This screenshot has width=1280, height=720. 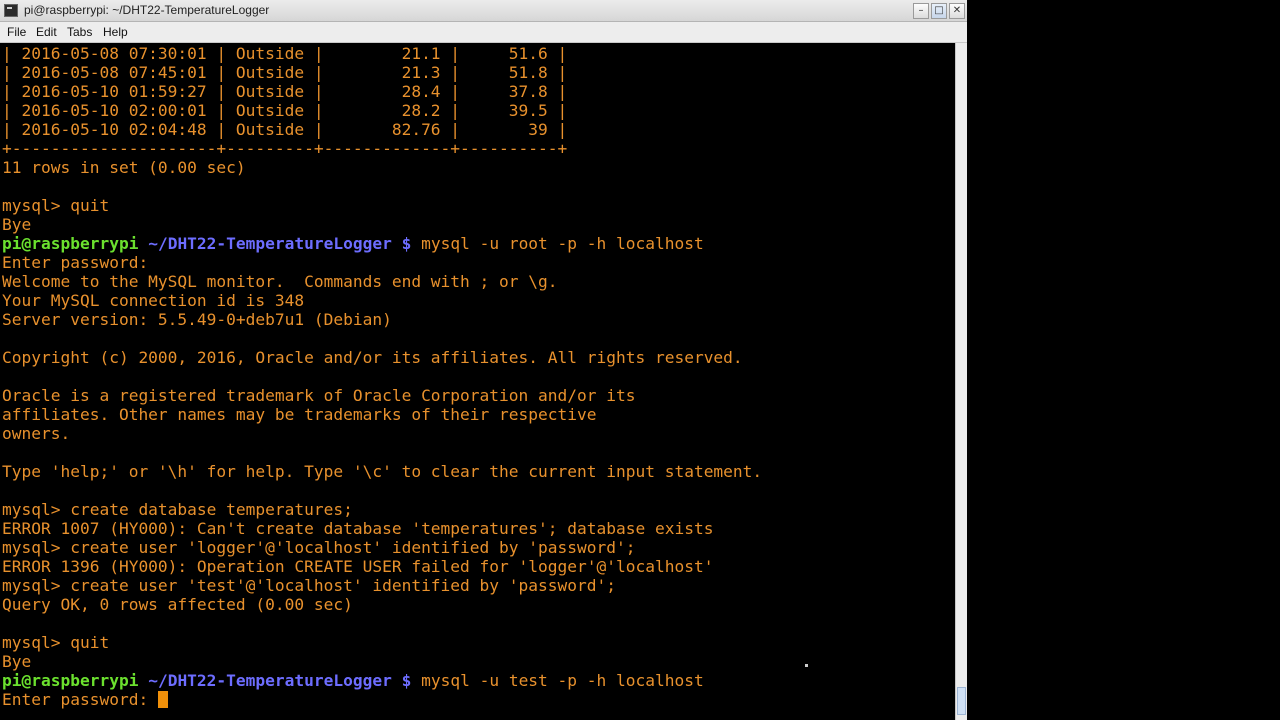 What do you see at coordinates (11, 10) in the screenshot?
I see `terminal-app-icon` at bounding box center [11, 10].